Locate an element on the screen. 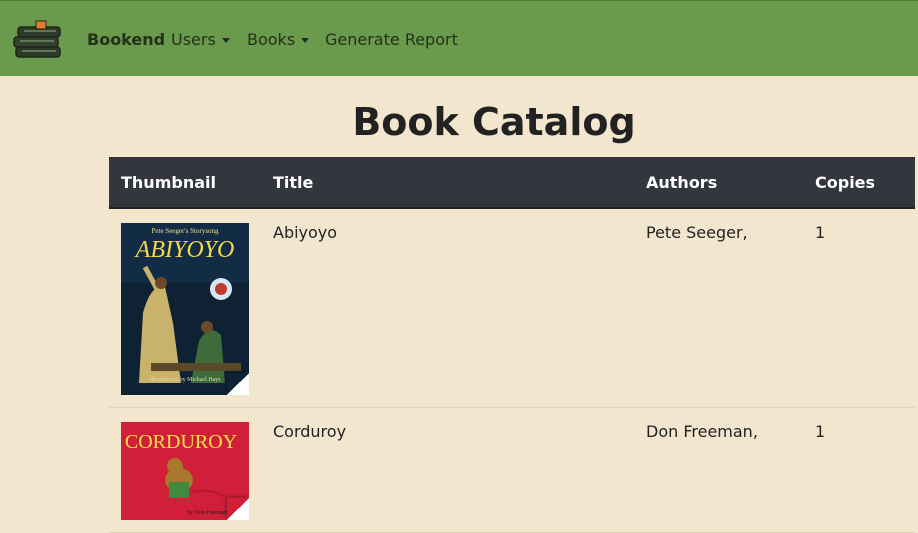  cover-bottom-text: by Don Freeman is located at coordinates (207, 513).